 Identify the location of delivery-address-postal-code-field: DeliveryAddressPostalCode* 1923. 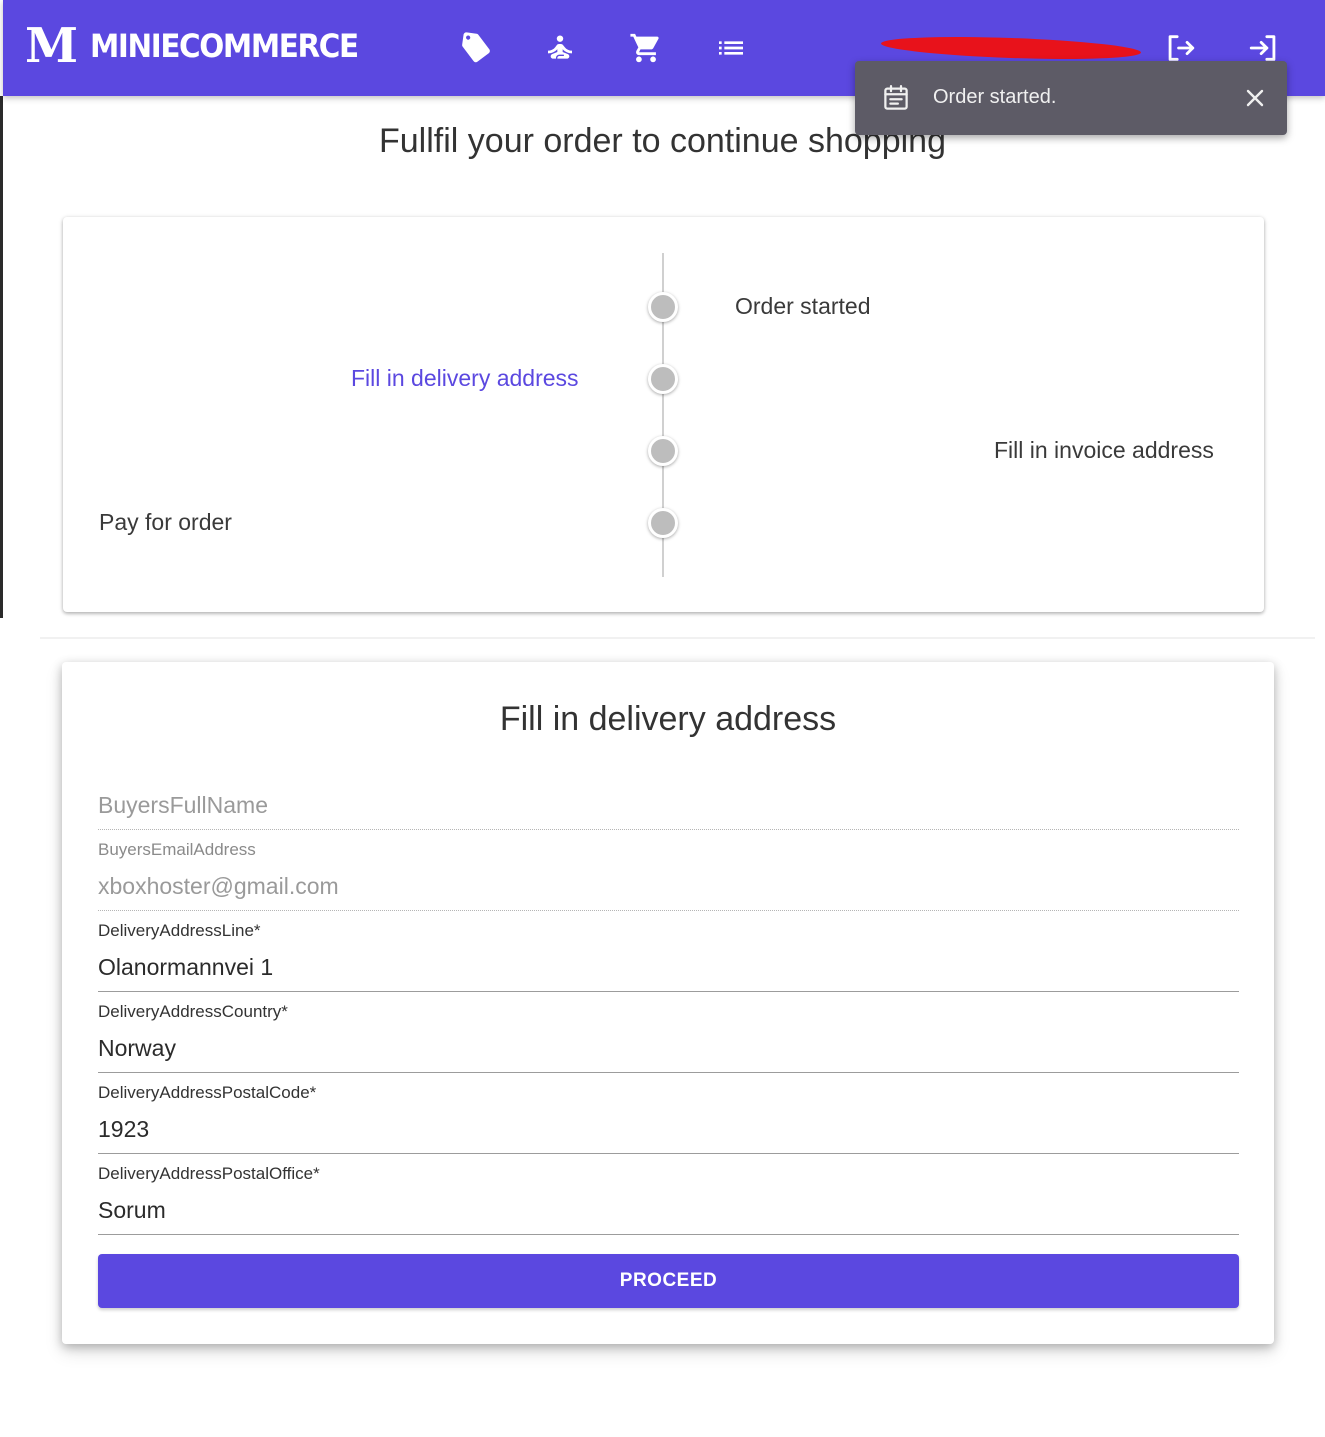
(668, 1119).